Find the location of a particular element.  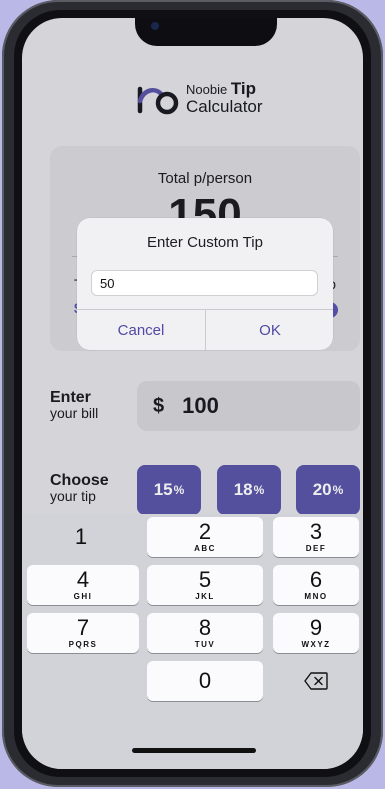

key-8-letters: TUV is located at coordinates (205, 644).